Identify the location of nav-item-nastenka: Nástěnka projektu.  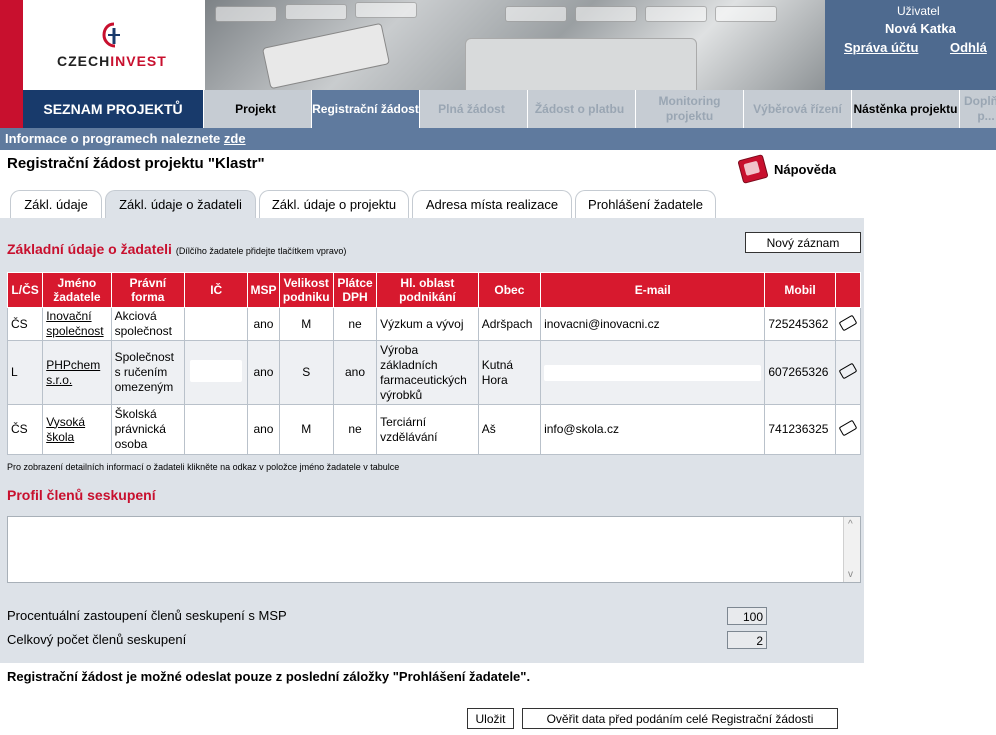
(905, 109).